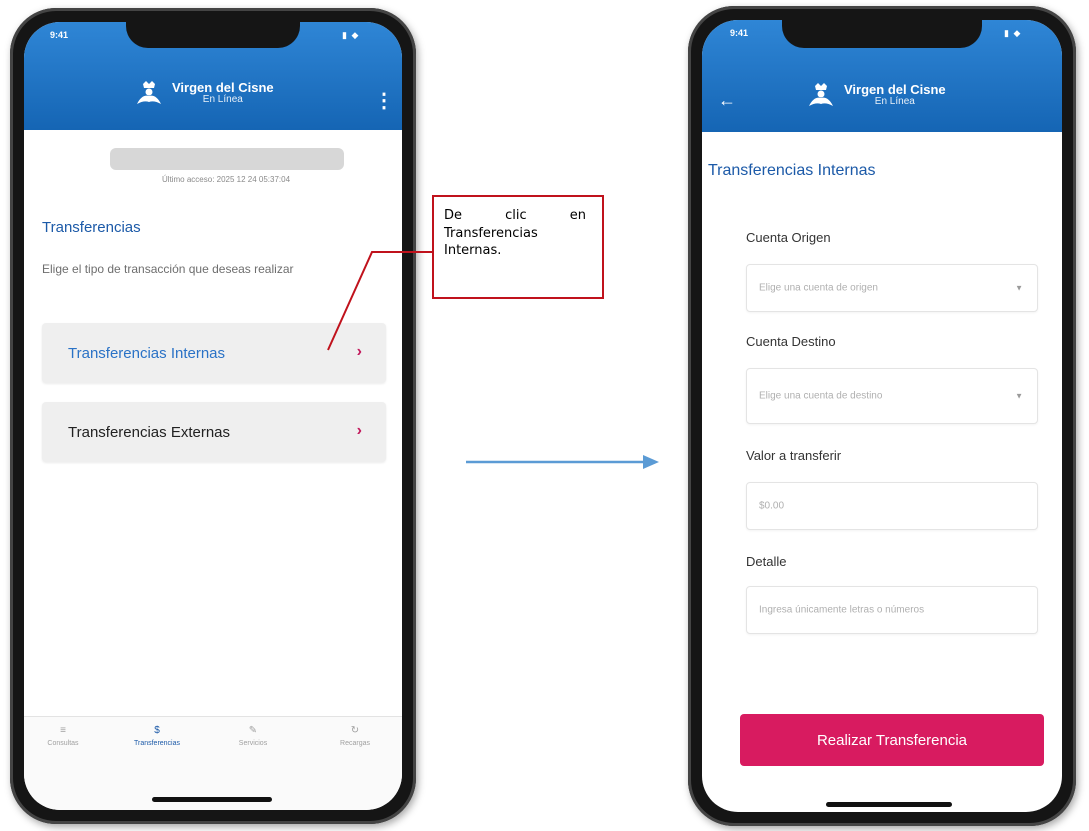 The width and height of the screenshot is (1089, 831). Describe the element at coordinates (63, 743) in the screenshot. I see `tab-label: Consultas` at that location.